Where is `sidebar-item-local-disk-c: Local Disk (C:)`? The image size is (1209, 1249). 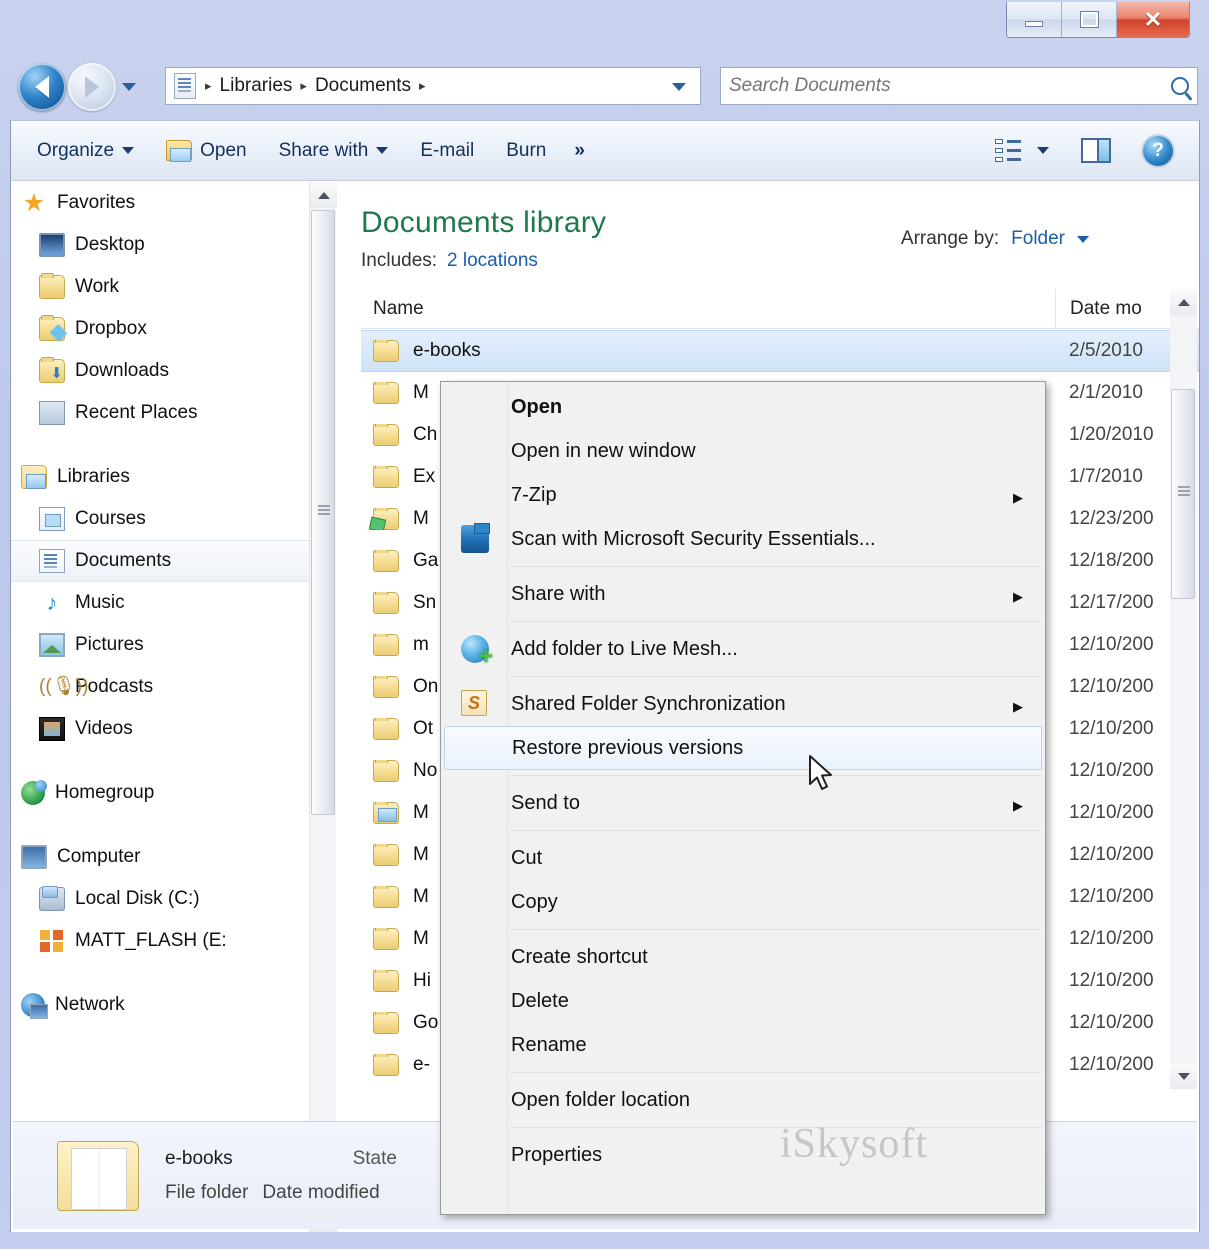
sidebar-item-local-disk-c: Local Disk (C:) is located at coordinates (173, 899).